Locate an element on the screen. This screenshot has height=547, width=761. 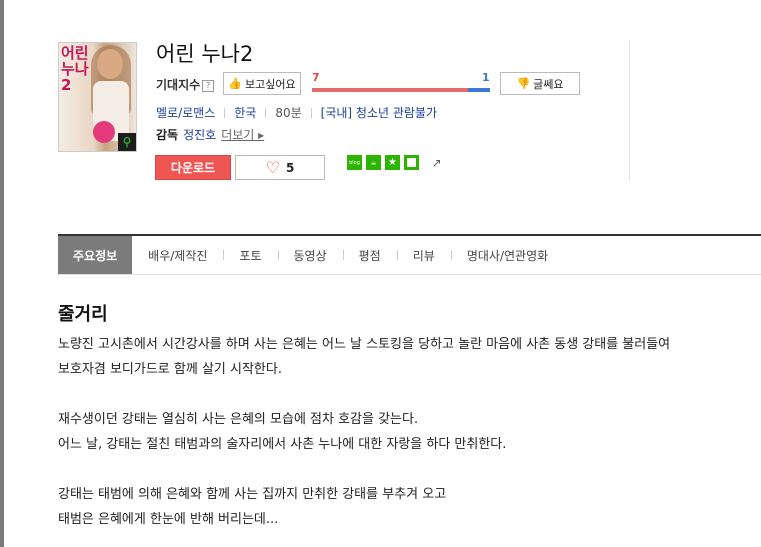
download-button: 다운로드 is located at coordinates (193, 167).